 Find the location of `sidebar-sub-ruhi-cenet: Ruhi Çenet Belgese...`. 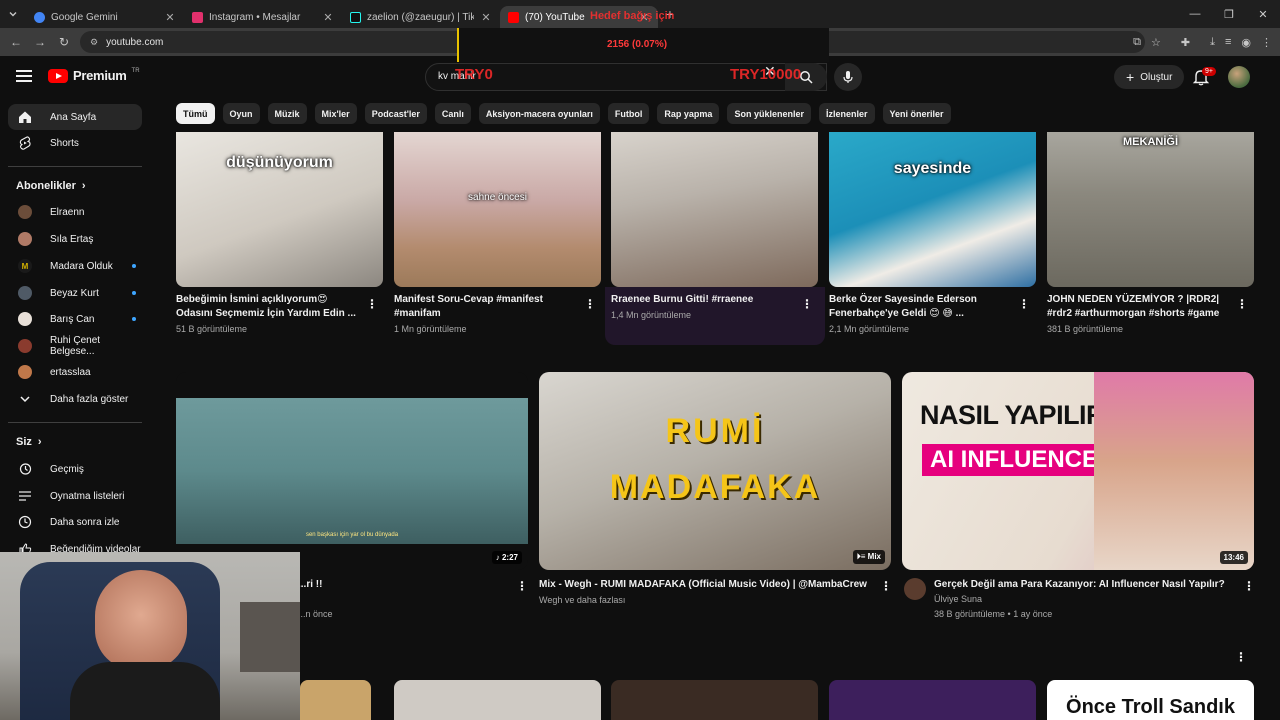

sidebar-sub-ruhi-cenet: Ruhi Çenet Belgese... is located at coordinates (75, 346).